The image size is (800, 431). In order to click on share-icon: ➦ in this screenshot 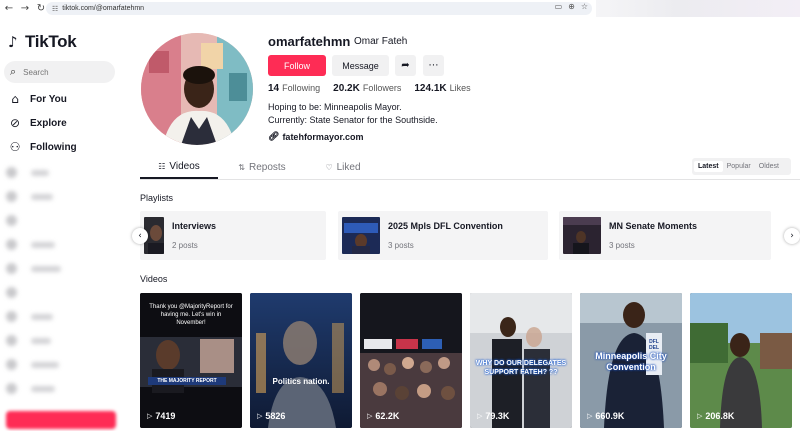, I will do `click(405, 65)`.